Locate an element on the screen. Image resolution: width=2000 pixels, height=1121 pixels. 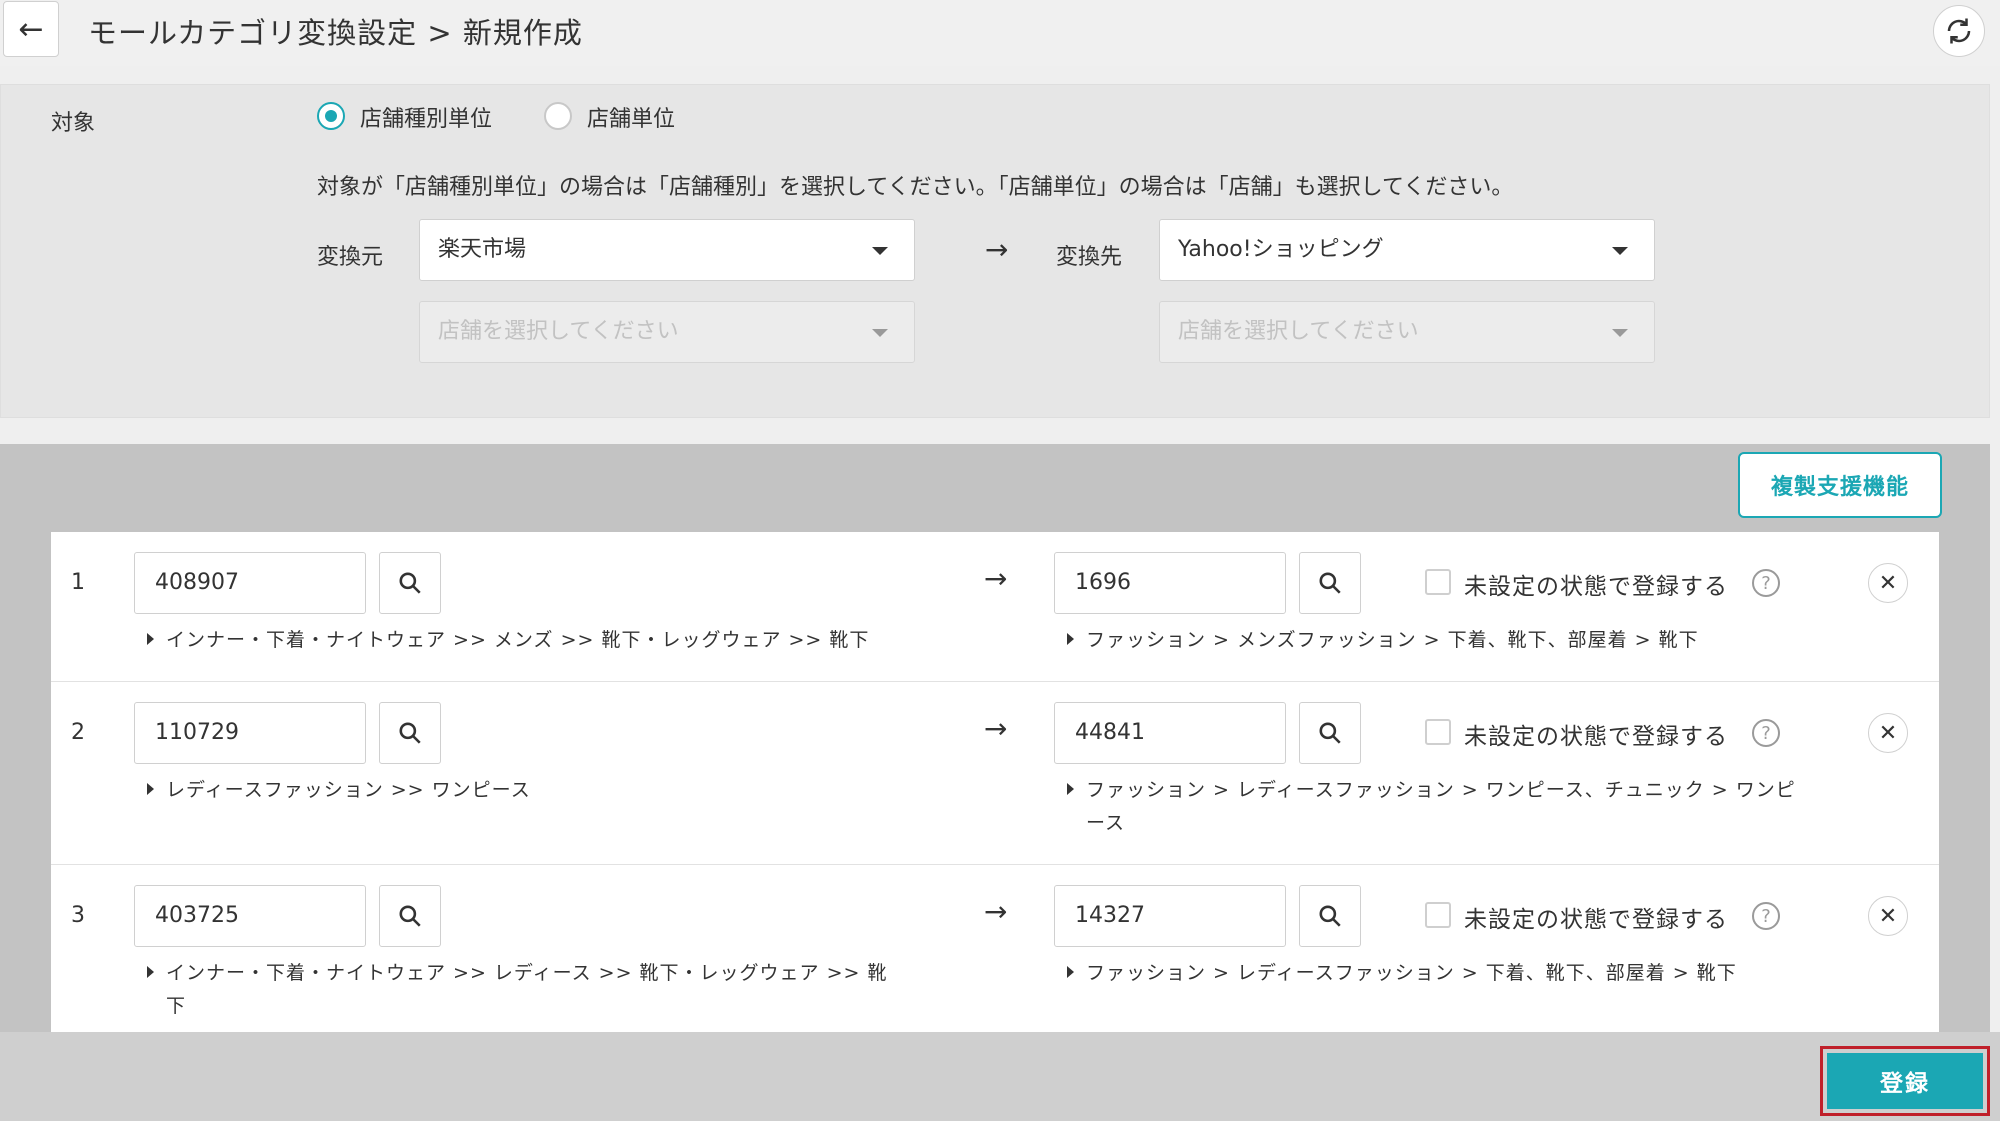
source-category-path: レディースファッション >> ワンピース is located at coordinates (339, 790).